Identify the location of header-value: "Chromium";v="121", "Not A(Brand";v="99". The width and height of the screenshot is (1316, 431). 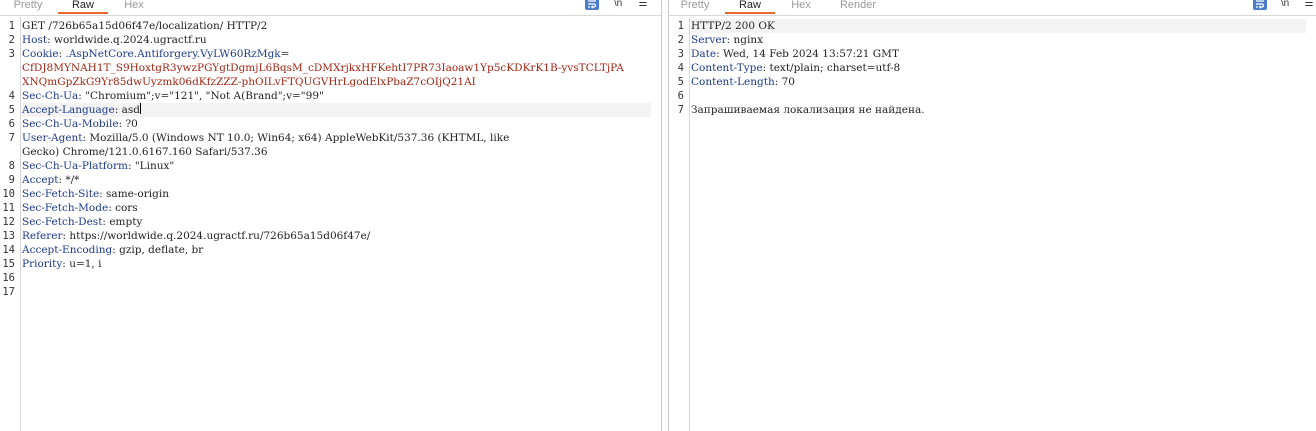
(204, 96).